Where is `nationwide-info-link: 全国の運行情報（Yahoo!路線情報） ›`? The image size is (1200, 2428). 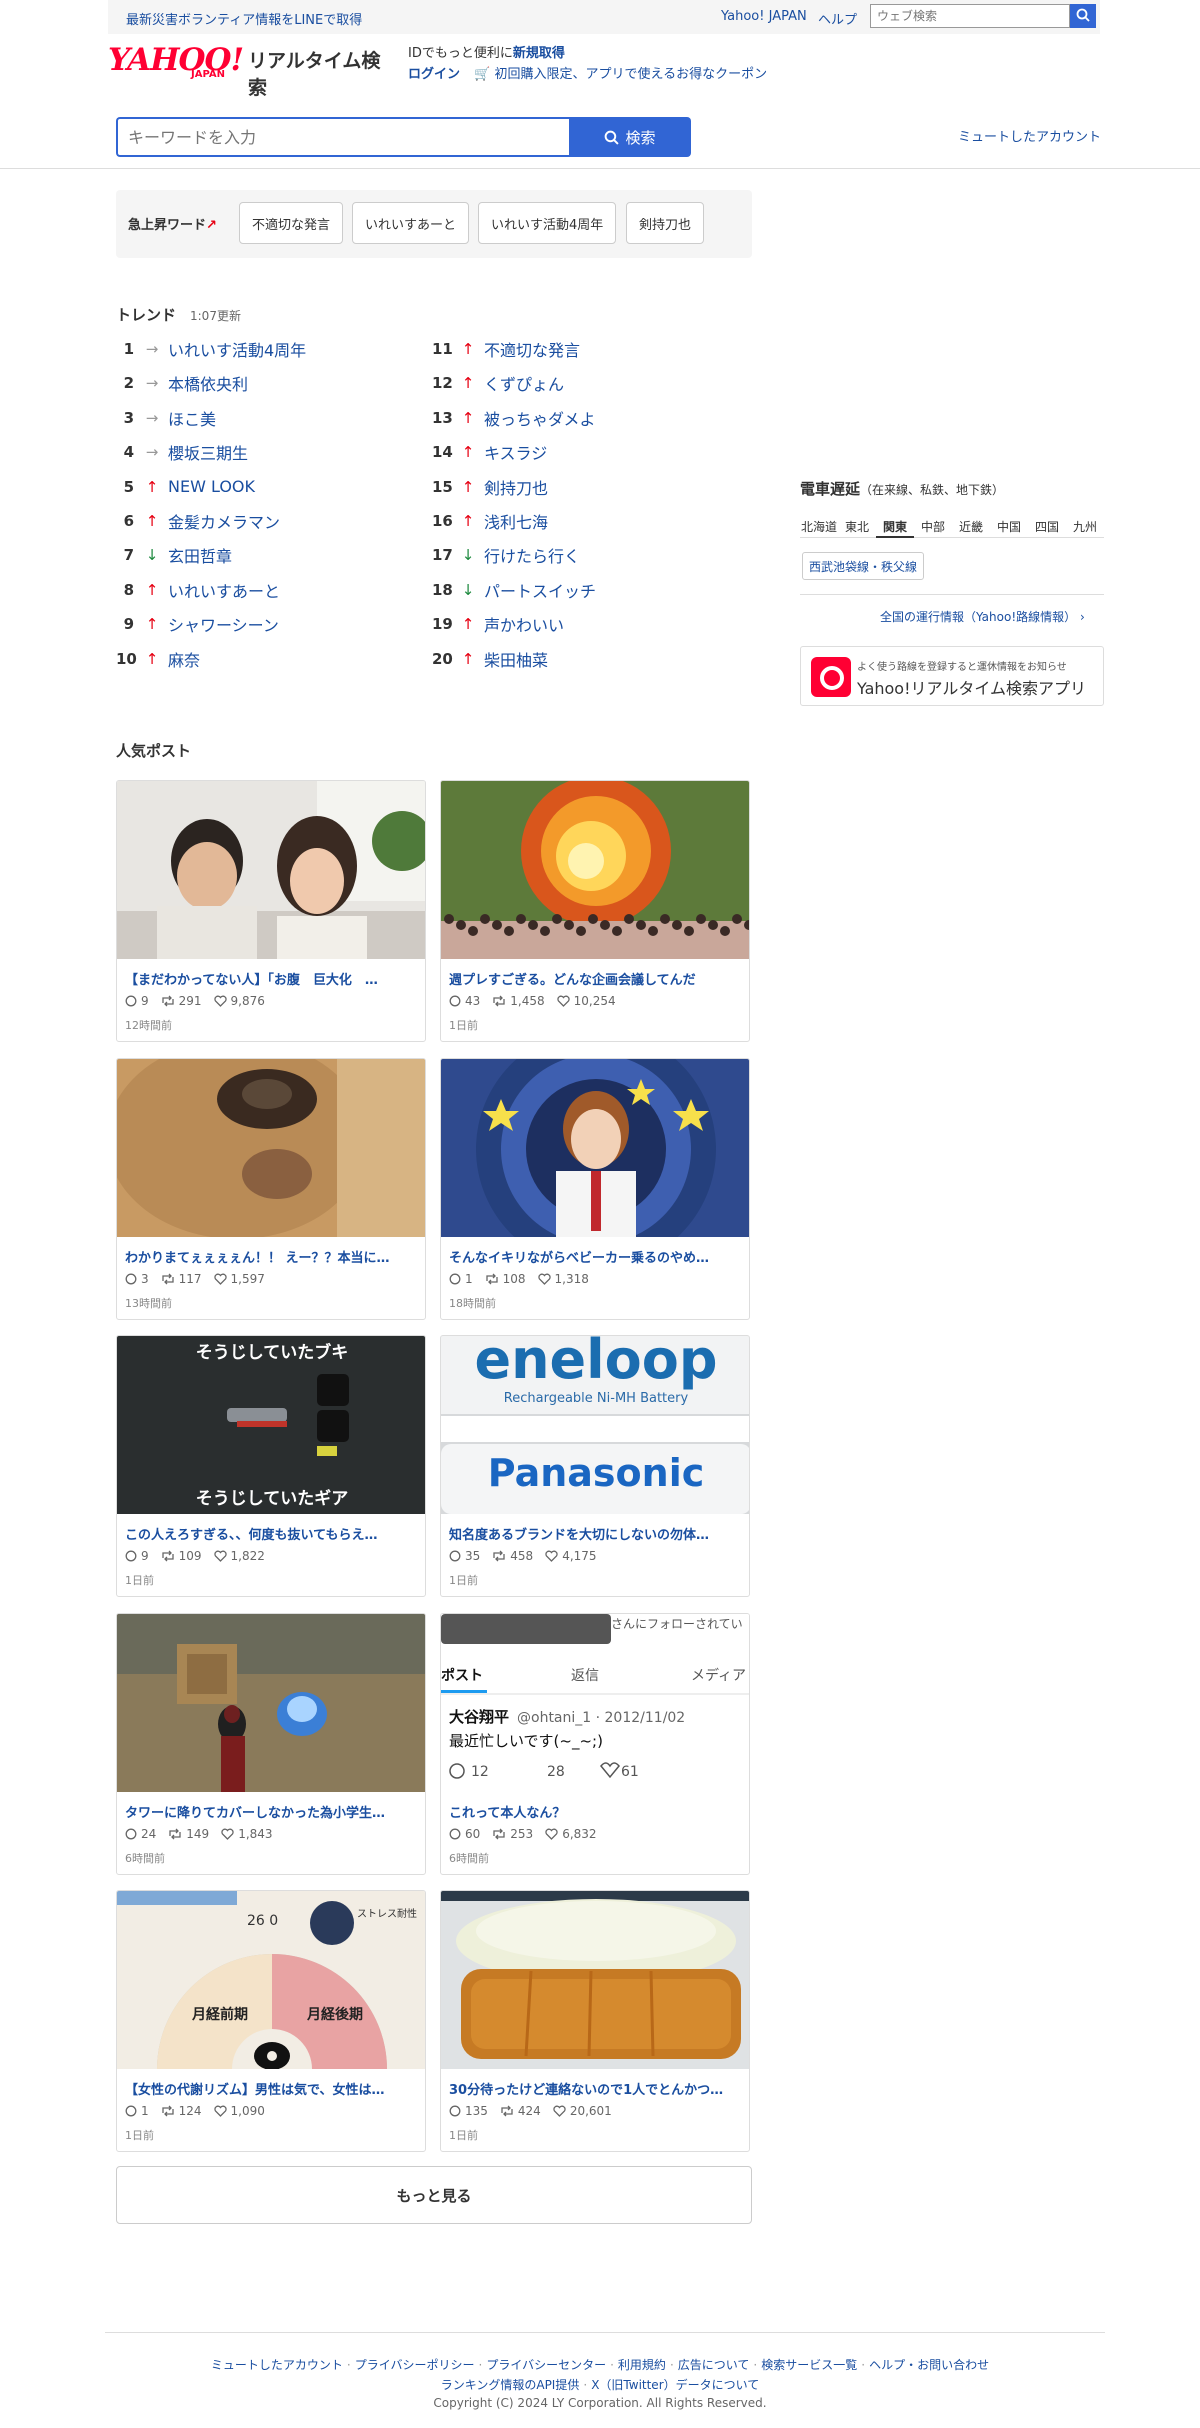
nationwide-info-link: 全国の運行情報（Yahoo!路線情報） › is located at coordinates (982, 616).